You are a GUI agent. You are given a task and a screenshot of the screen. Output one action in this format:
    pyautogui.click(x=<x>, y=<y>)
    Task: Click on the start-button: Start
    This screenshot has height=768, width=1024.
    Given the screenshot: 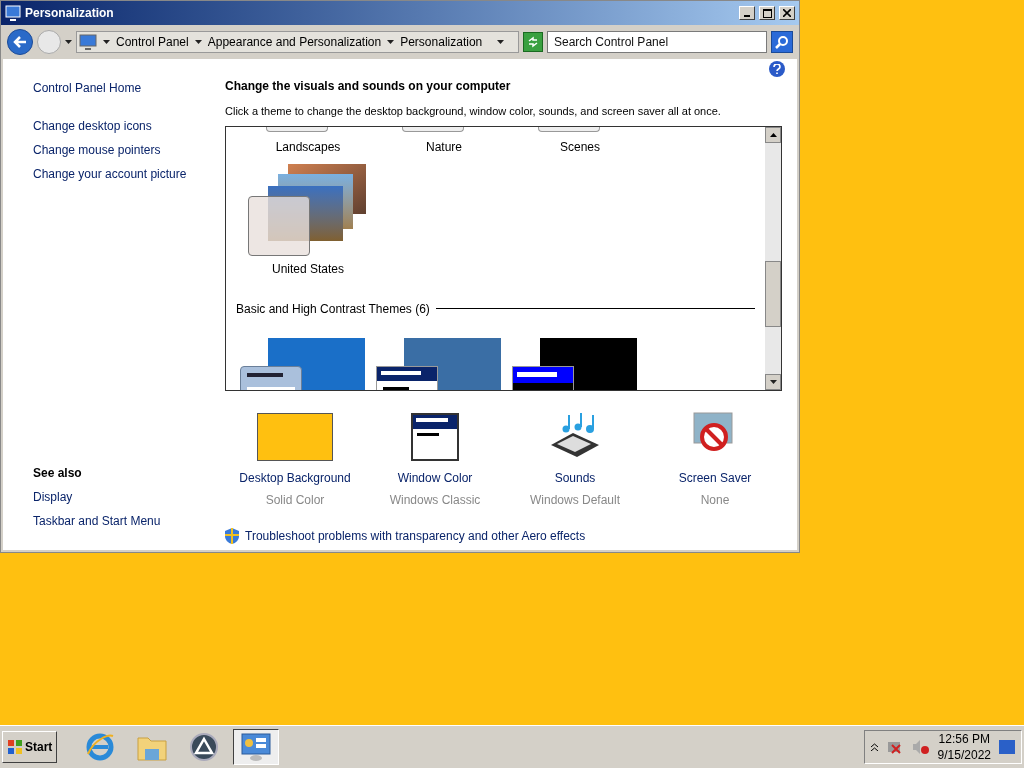 What is the action you would take?
    pyautogui.click(x=30, y=747)
    